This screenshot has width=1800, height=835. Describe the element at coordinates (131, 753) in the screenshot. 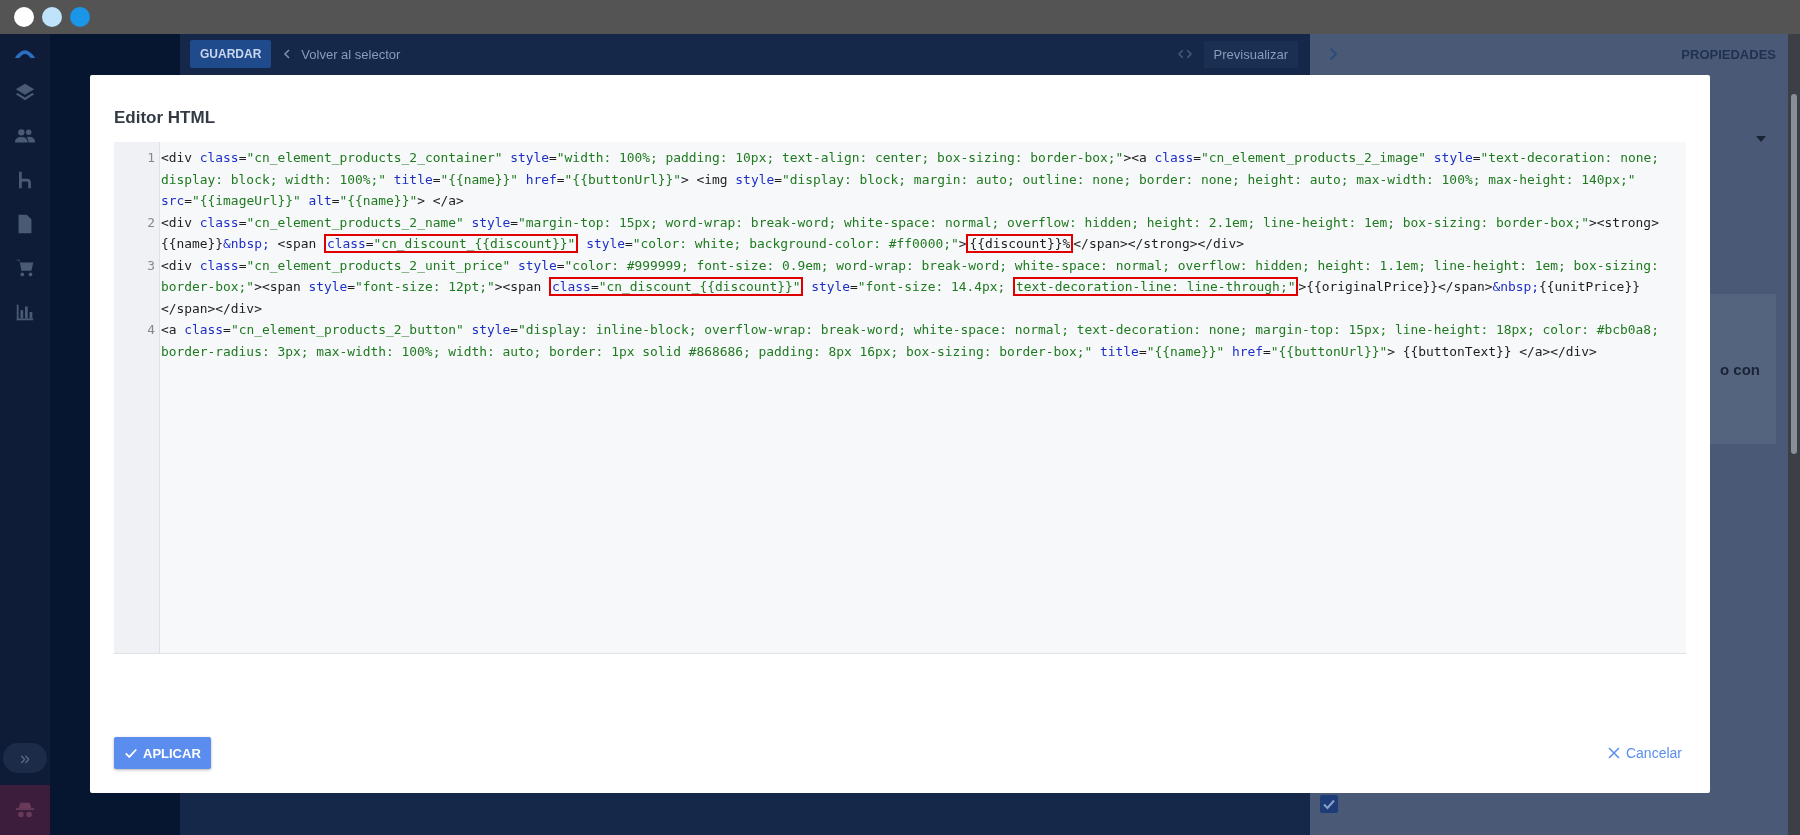

I see `check-icon` at that location.